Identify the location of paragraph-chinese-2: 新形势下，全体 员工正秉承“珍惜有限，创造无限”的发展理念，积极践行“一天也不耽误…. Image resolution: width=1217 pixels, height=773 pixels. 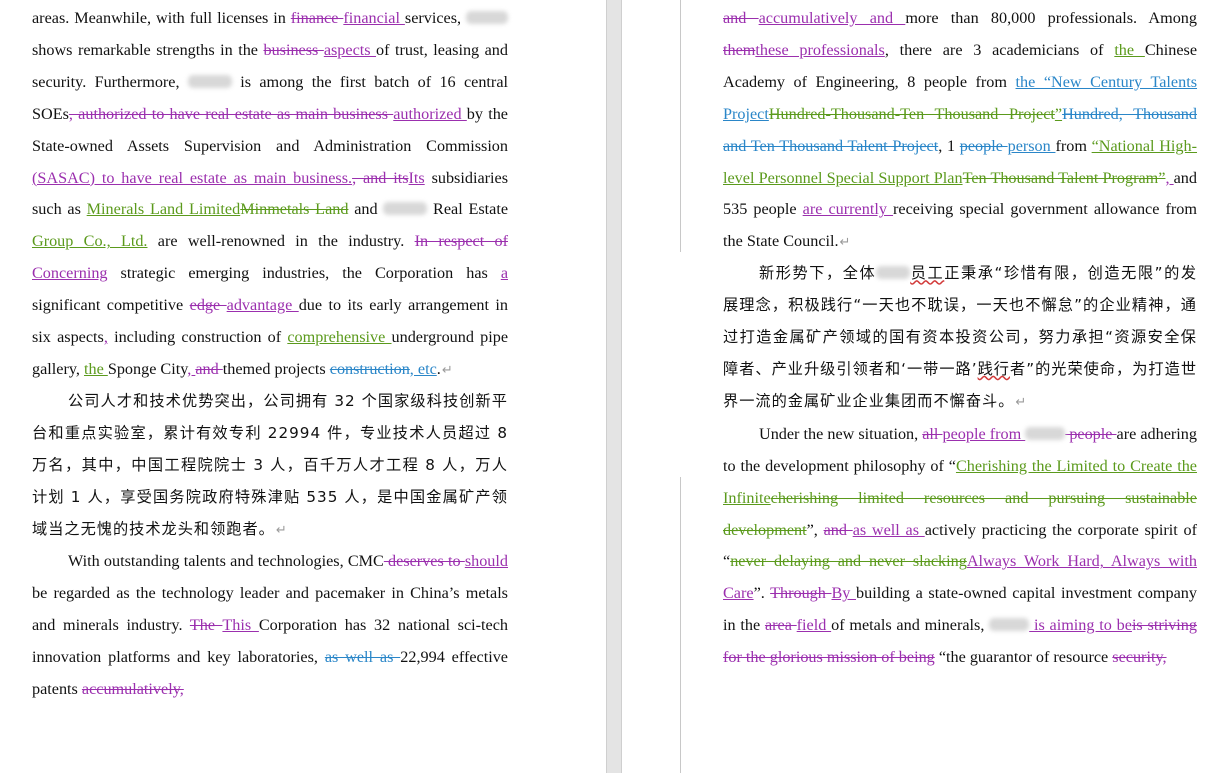
(960, 338).